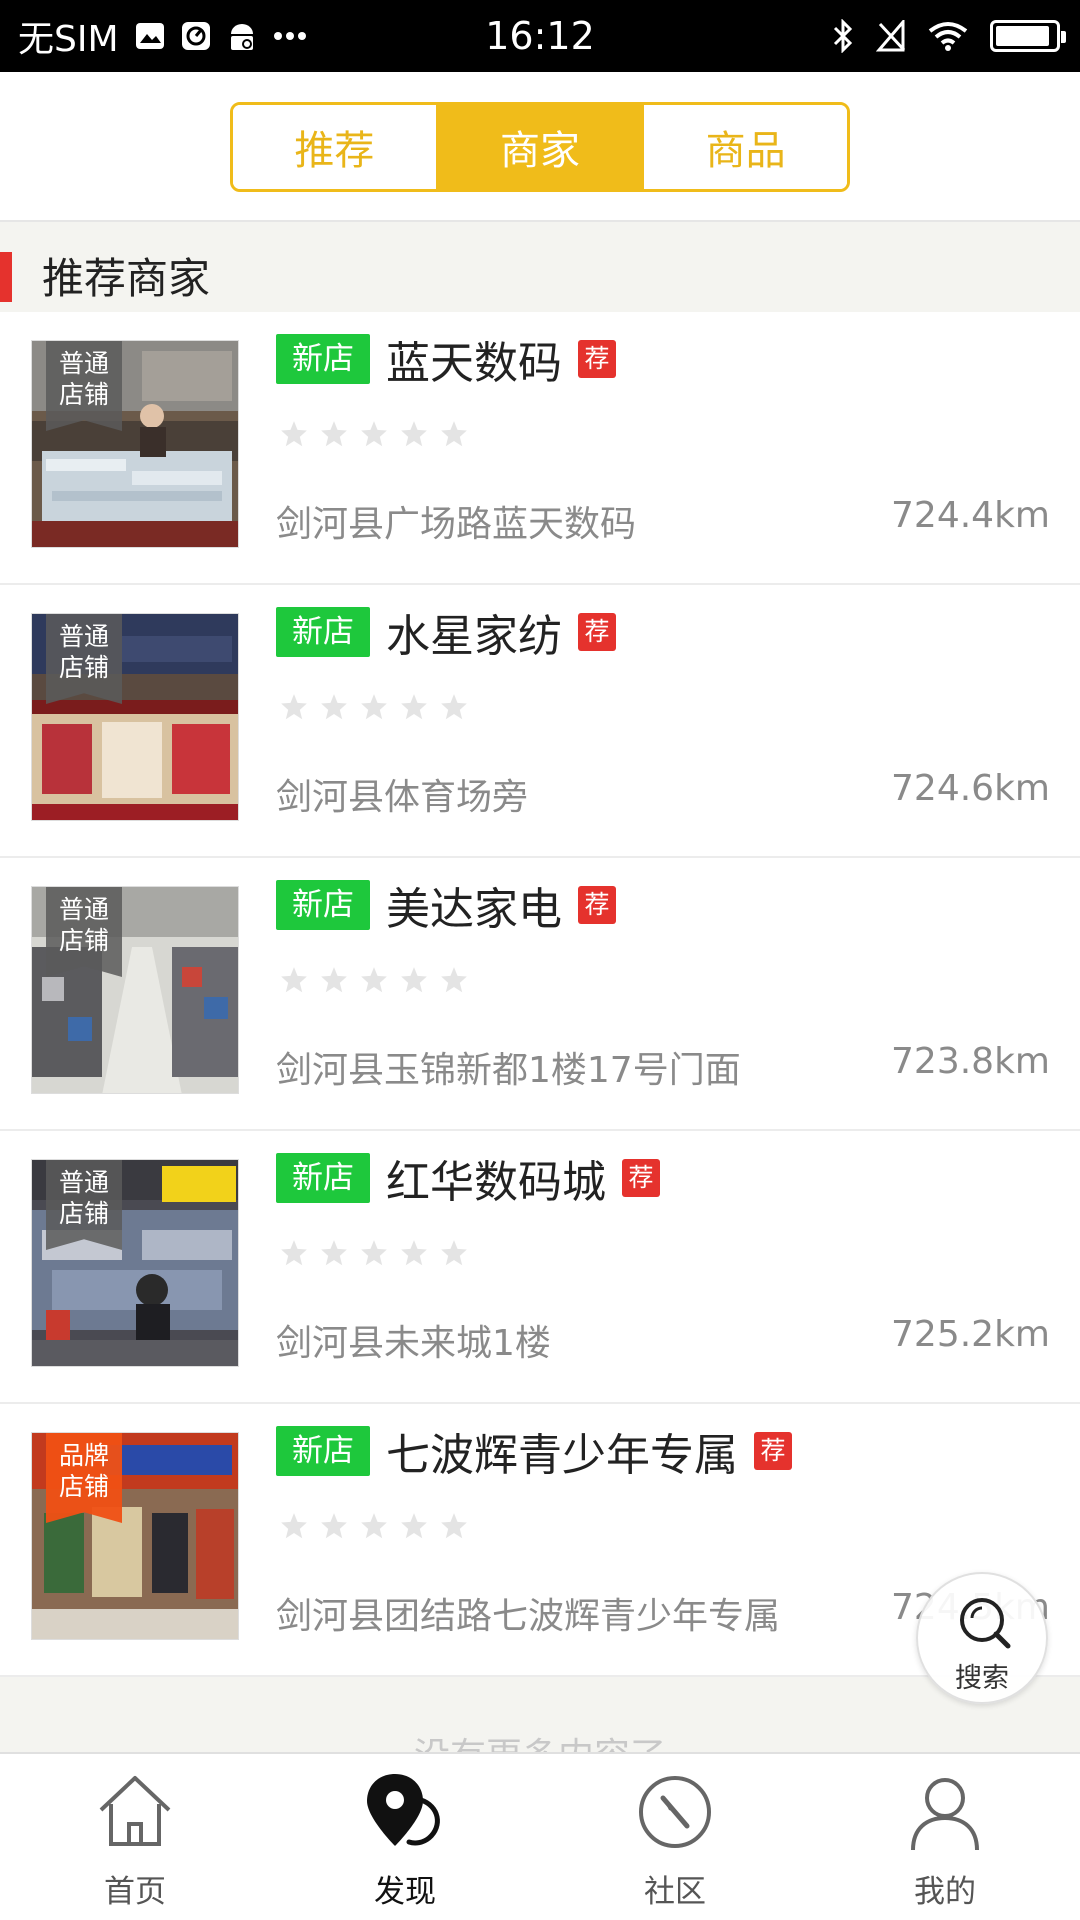  Describe the element at coordinates (528, 1616) in the screenshot. I see `shop-address: 剑河县团结路七波辉青少年专属` at that location.